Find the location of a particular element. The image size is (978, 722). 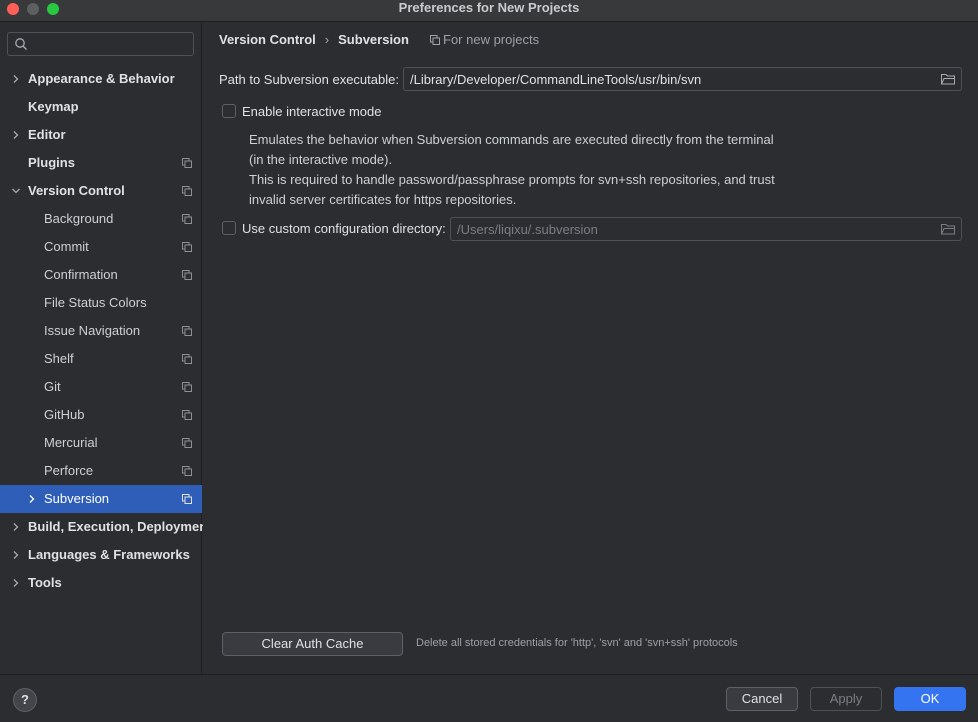

custom-config-field is located at coordinates (706, 229).